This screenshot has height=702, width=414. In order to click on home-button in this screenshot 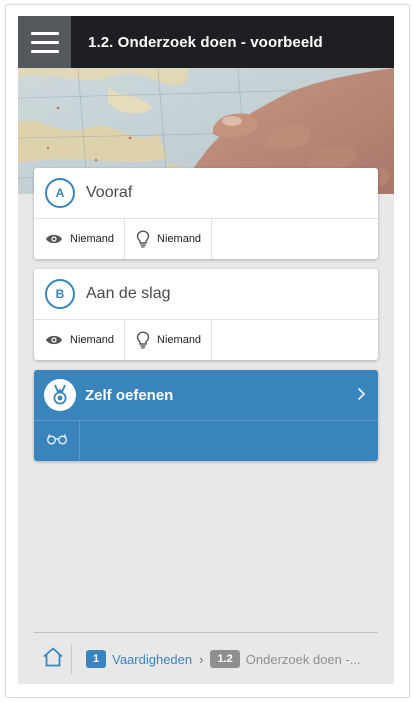, I will do `click(53, 659)`.